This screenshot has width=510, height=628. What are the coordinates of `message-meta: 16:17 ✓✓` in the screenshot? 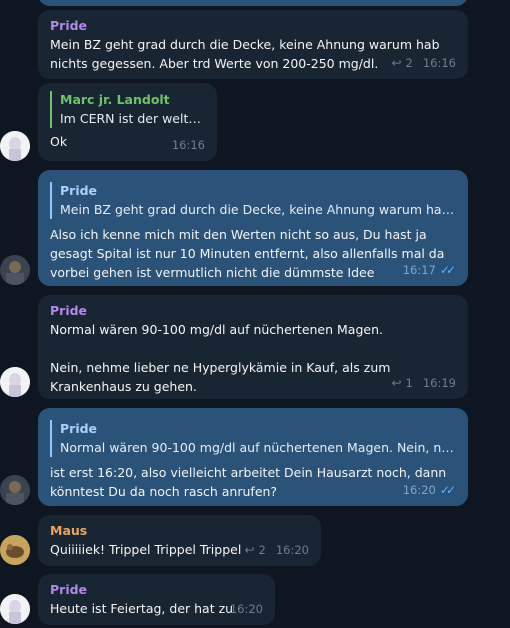 It's located at (429, 270).